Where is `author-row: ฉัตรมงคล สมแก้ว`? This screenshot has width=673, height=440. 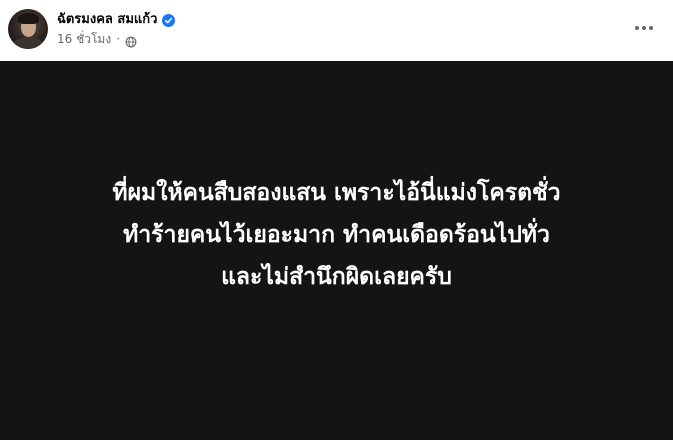
author-row: ฉัตรมงคล สมแก้ว is located at coordinates (116, 18).